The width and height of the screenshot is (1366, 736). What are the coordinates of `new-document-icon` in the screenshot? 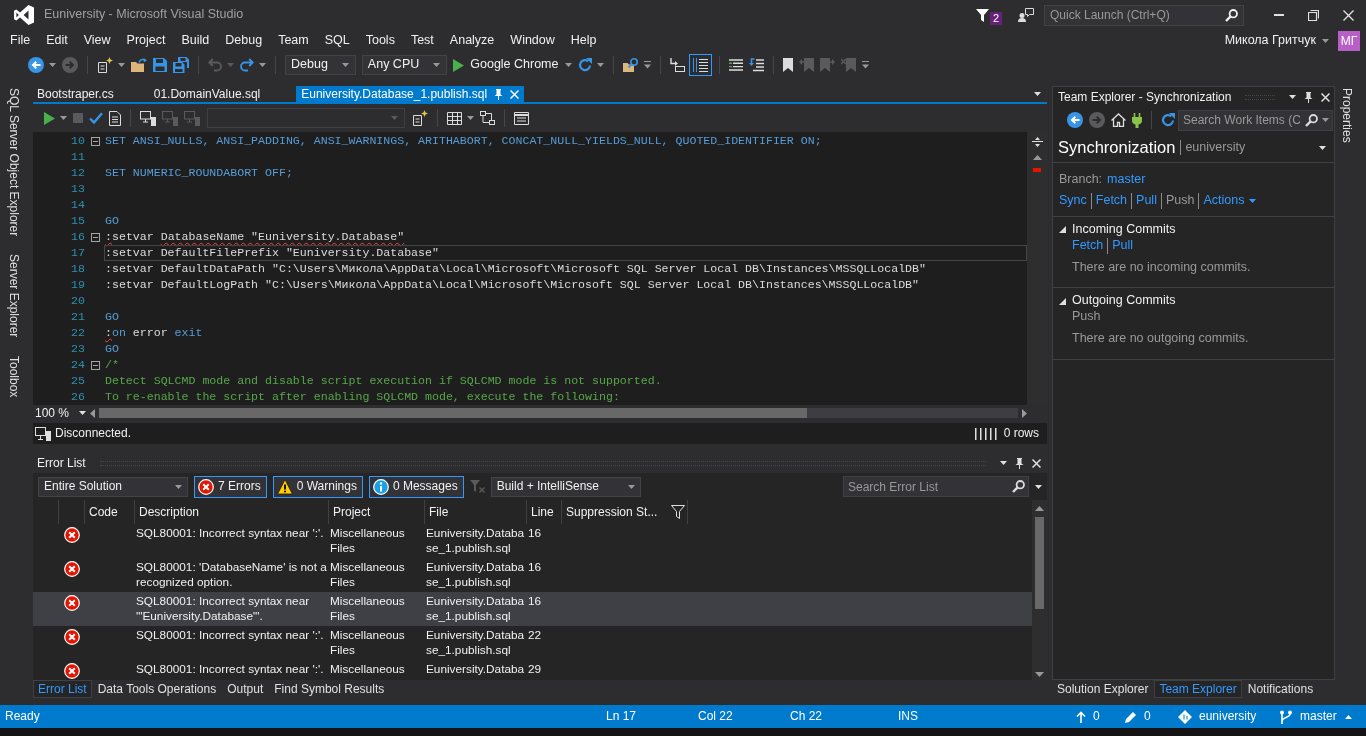 It's located at (105, 65).